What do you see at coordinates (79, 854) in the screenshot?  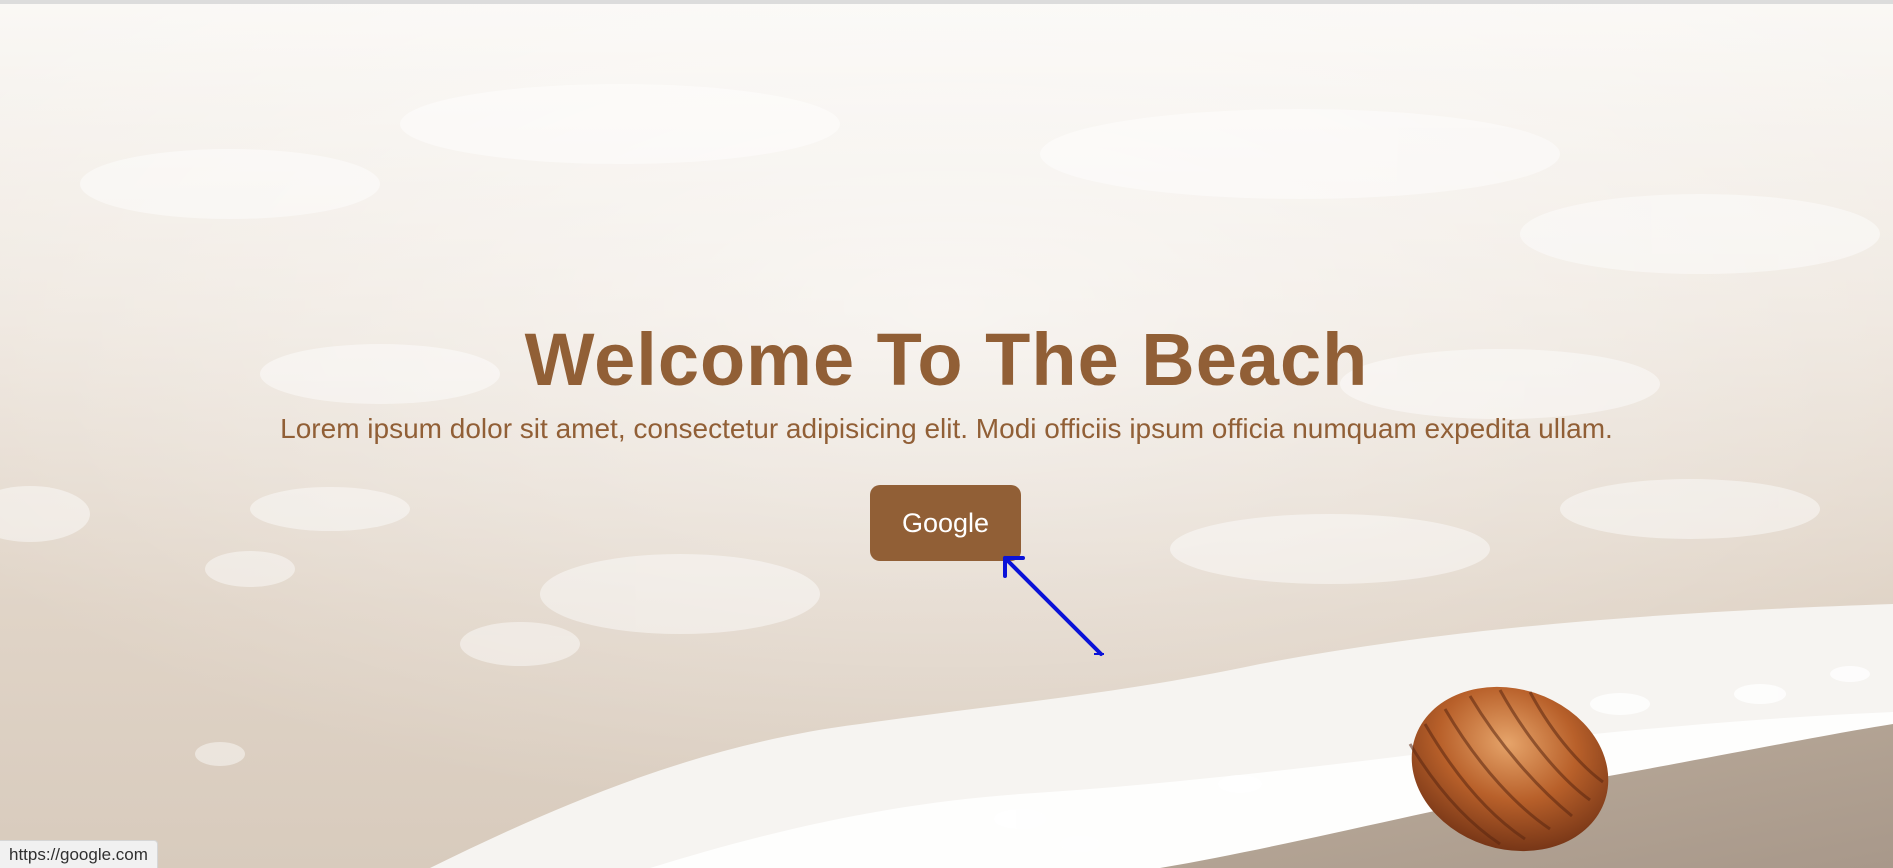 I see `link-status-url: https://google.com` at bounding box center [79, 854].